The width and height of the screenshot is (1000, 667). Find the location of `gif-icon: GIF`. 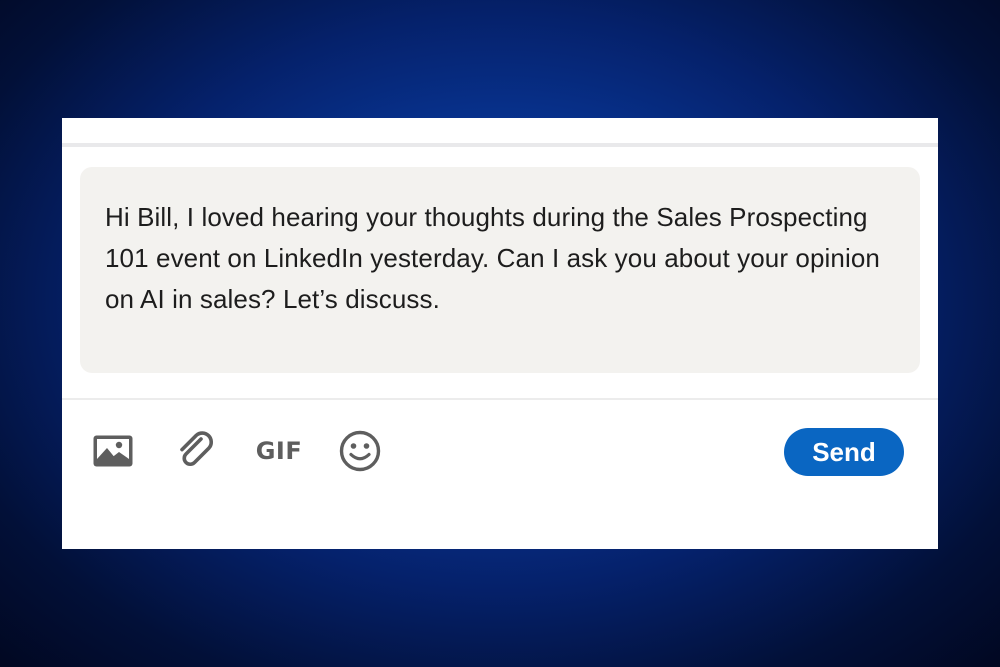

gif-icon: GIF is located at coordinates (279, 451).